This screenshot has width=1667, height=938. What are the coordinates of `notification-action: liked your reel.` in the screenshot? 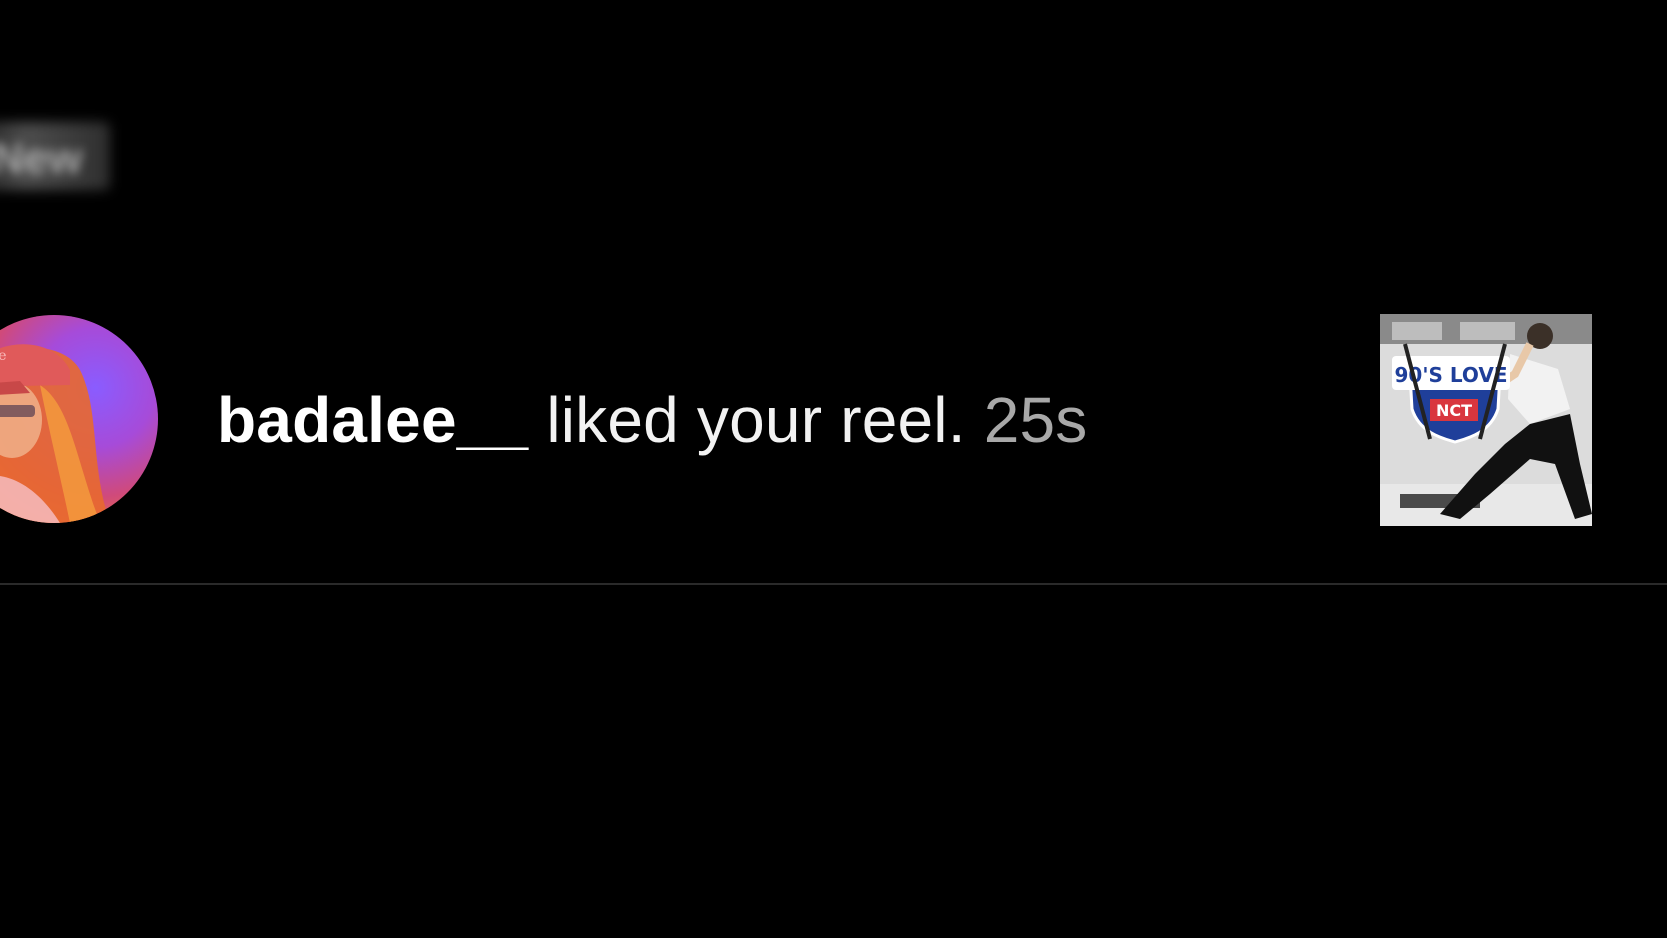 It's located at (747, 420).